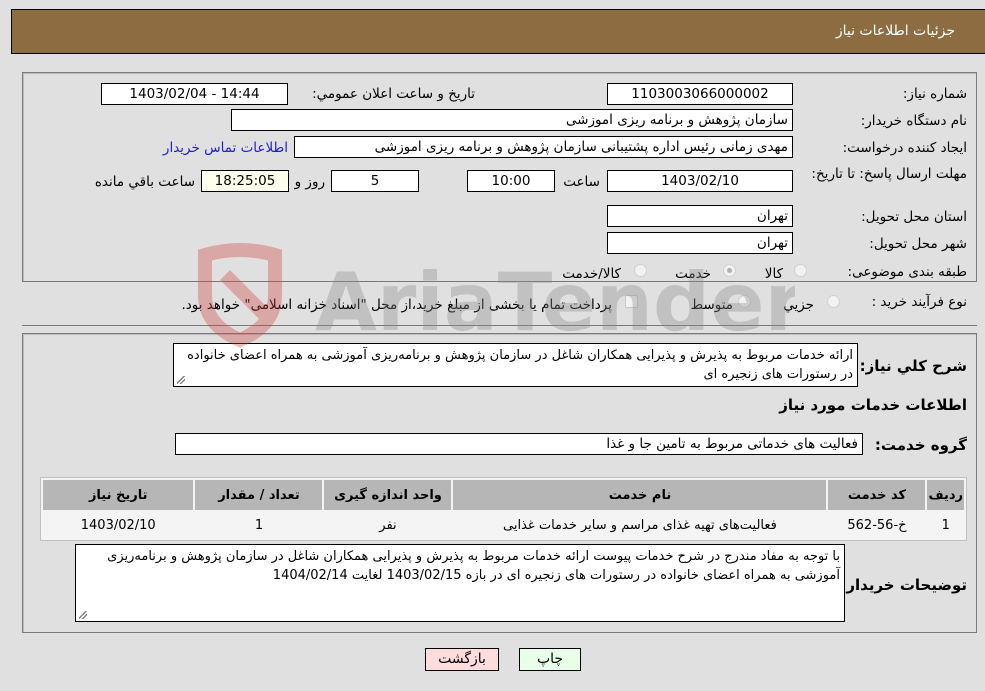  Describe the element at coordinates (895, 31) in the screenshot. I see `page-title: جزئیات اطلاعات نیاز` at that location.